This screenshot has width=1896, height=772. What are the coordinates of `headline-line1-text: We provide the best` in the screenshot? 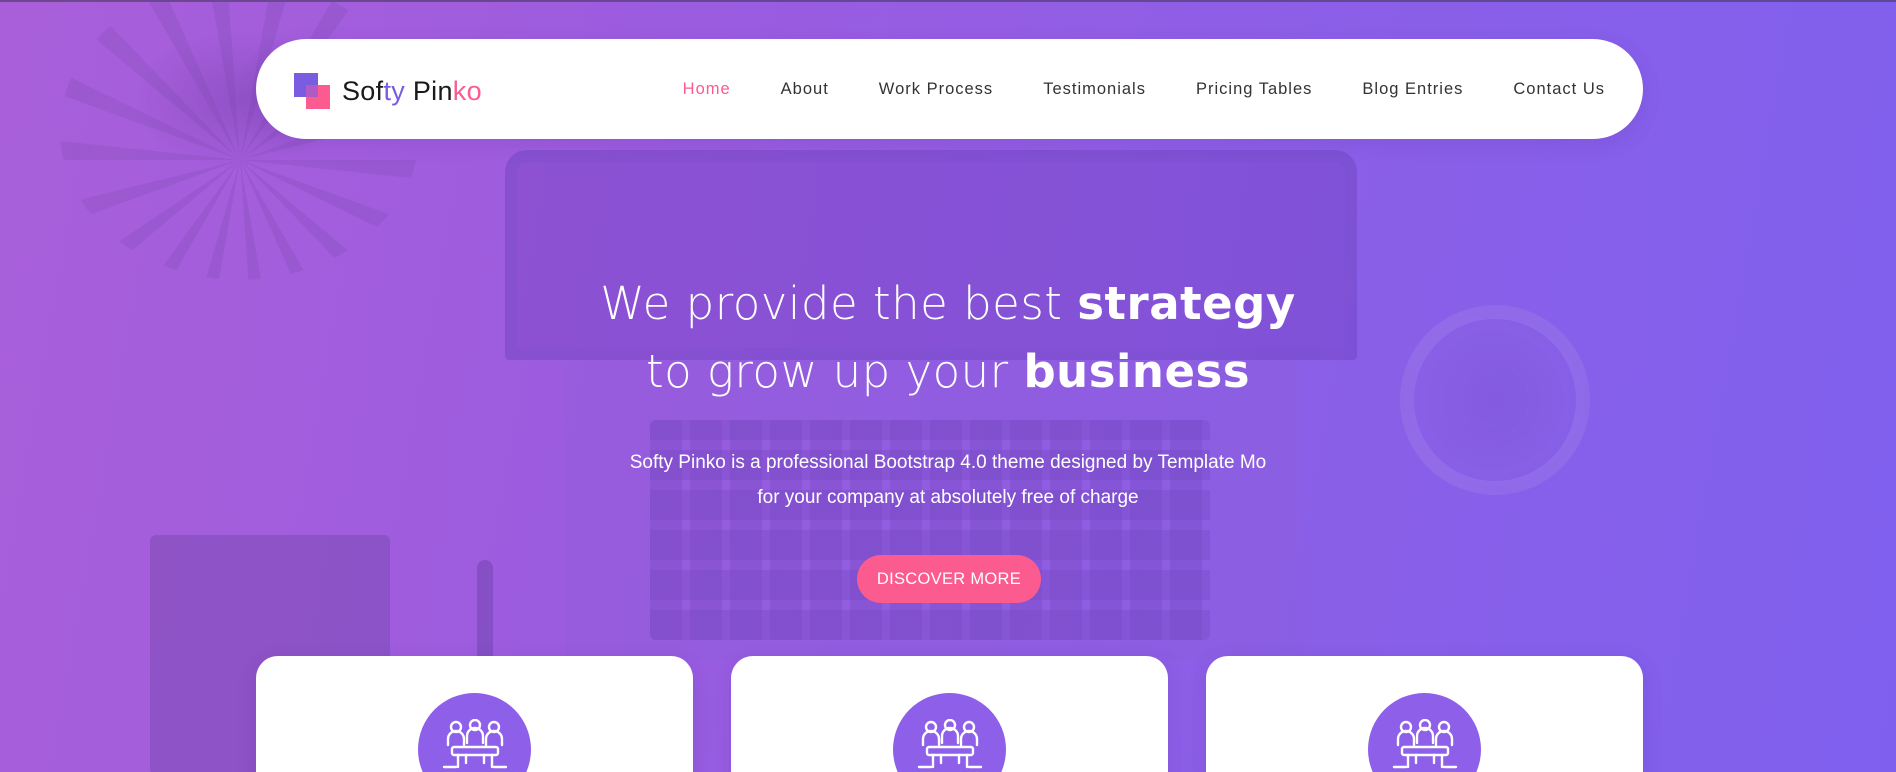 It's located at (839, 303).